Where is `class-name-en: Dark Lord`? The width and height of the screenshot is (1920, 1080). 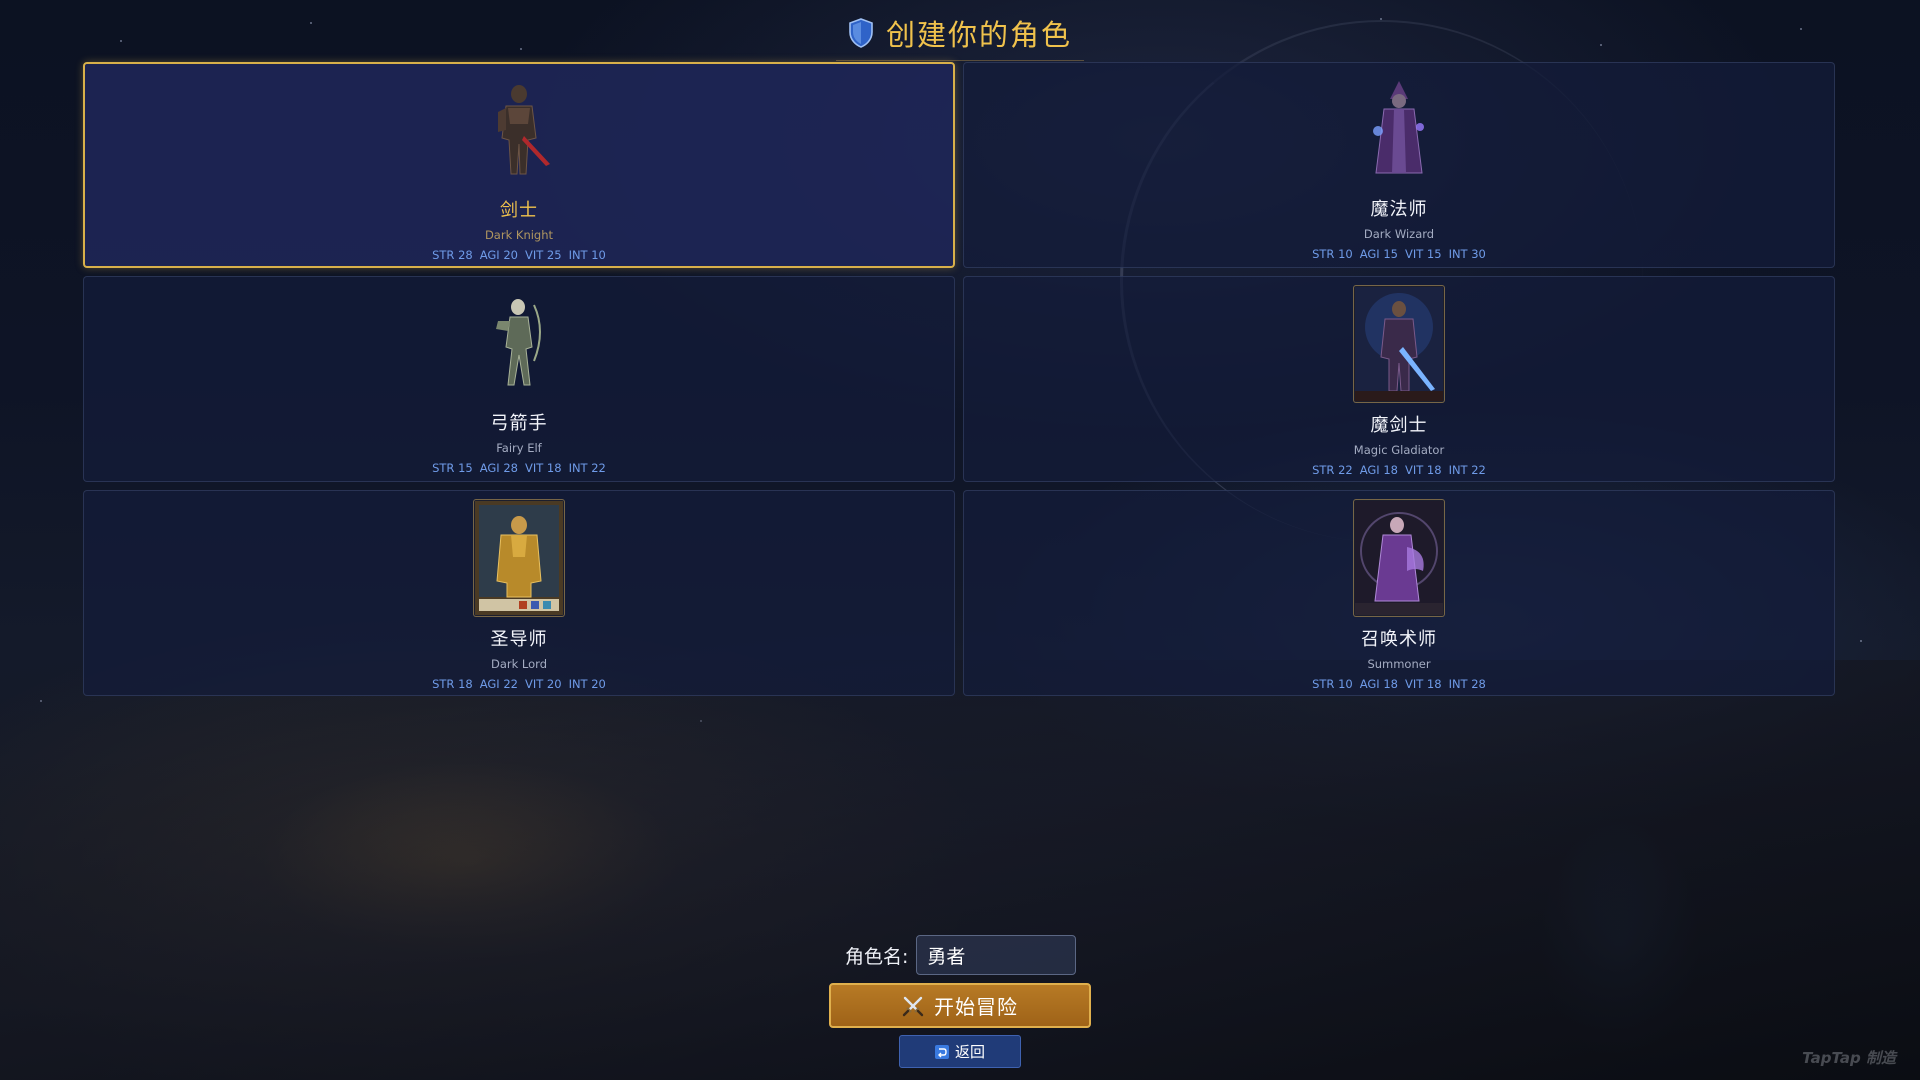
class-name-en: Dark Lord is located at coordinates (518, 664).